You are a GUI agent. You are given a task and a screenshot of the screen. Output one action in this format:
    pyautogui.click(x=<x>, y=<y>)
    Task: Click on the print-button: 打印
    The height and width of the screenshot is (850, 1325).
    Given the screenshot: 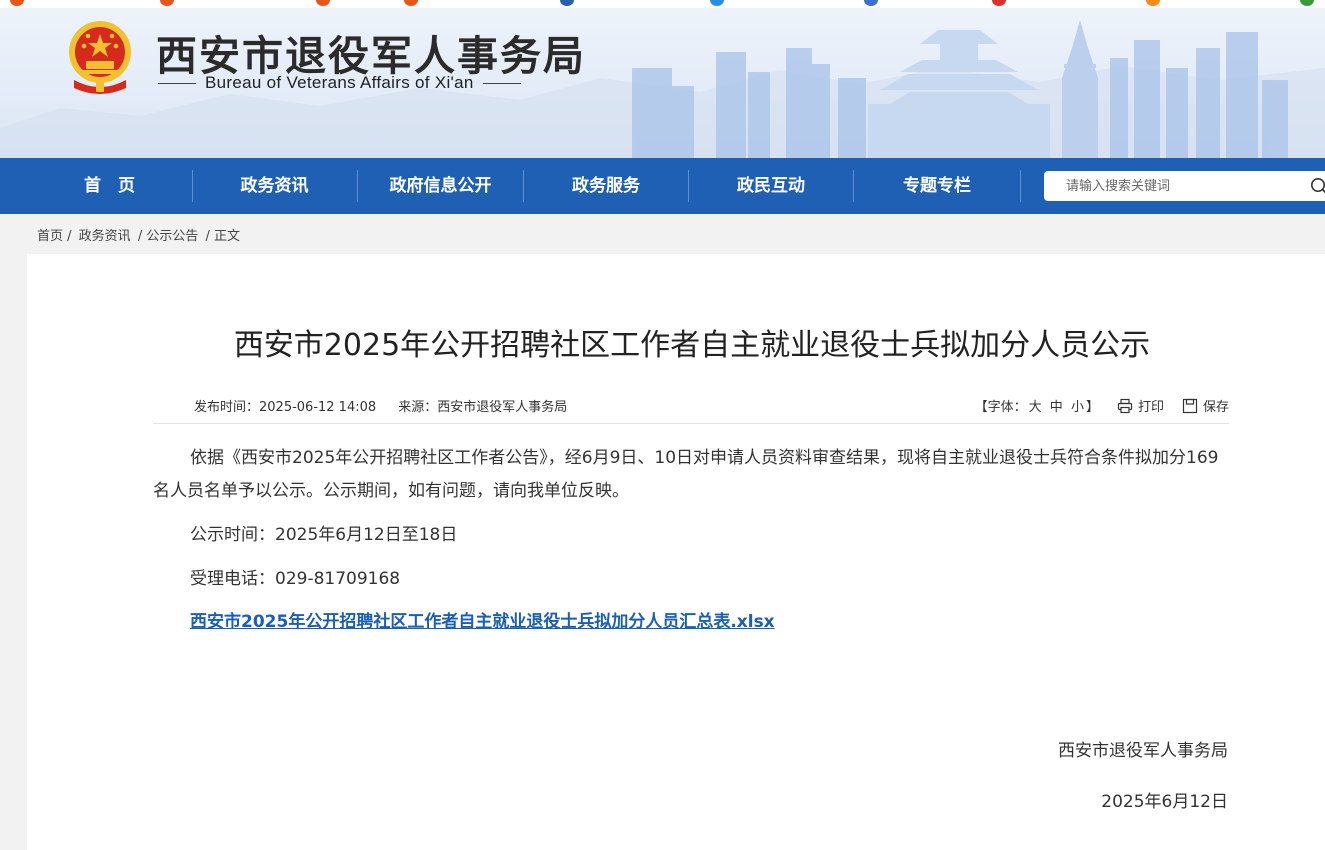 What is the action you would take?
    pyautogui.click(x=1140, y=405)
    